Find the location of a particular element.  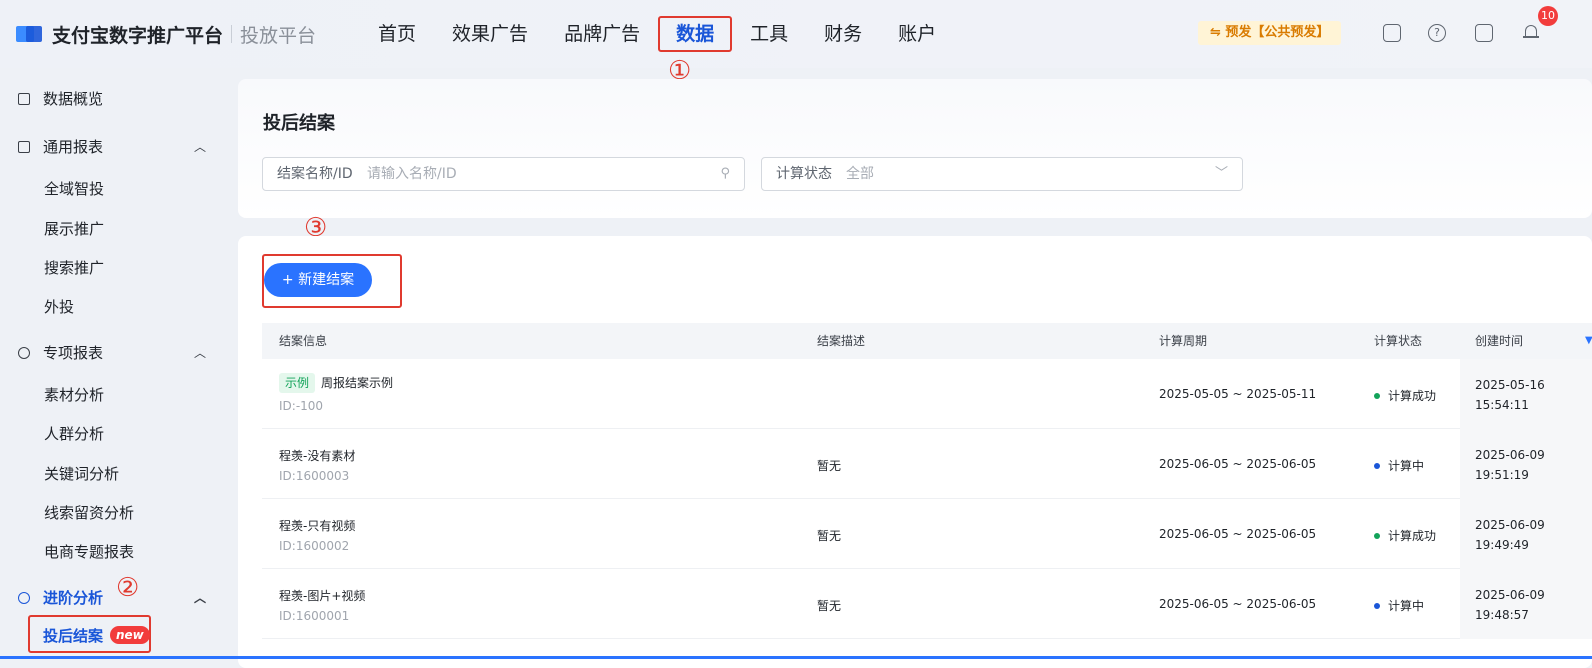

env-badge: ⇋ 预发【公共预发】 is located at coordinates (1270, 33).